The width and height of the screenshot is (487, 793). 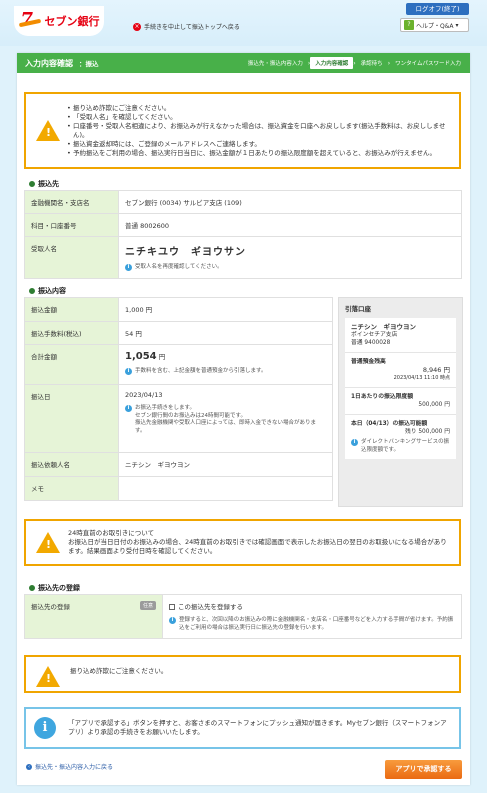 What do you see at coordinates (48, 184) in the screenshot?
I see `section-title-text: 振込先` at bounding box center [48, 184].